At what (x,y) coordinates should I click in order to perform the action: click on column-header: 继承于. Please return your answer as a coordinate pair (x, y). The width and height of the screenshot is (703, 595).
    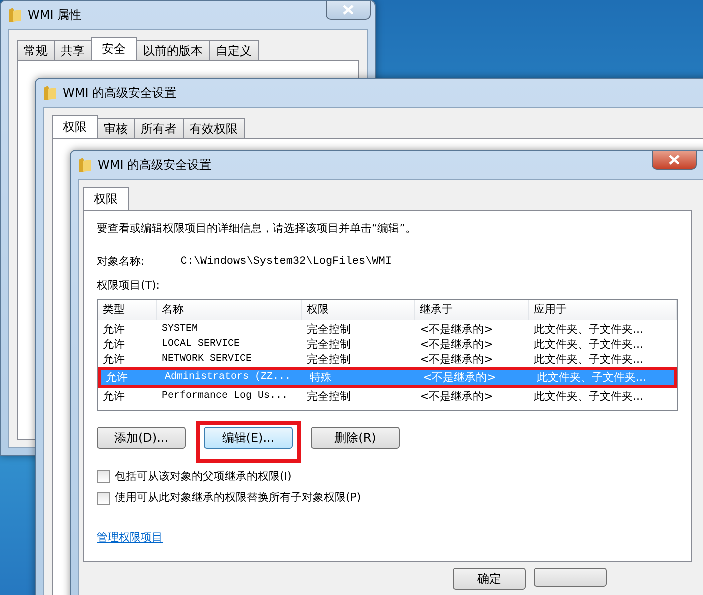
    Looking at the image, I should click on (472, 310).